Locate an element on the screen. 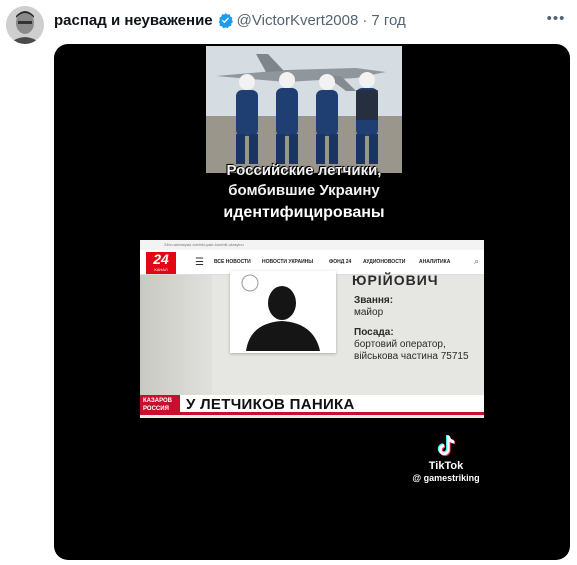  caption-line-3: идентифицированы is located at coordinates (304, 212).